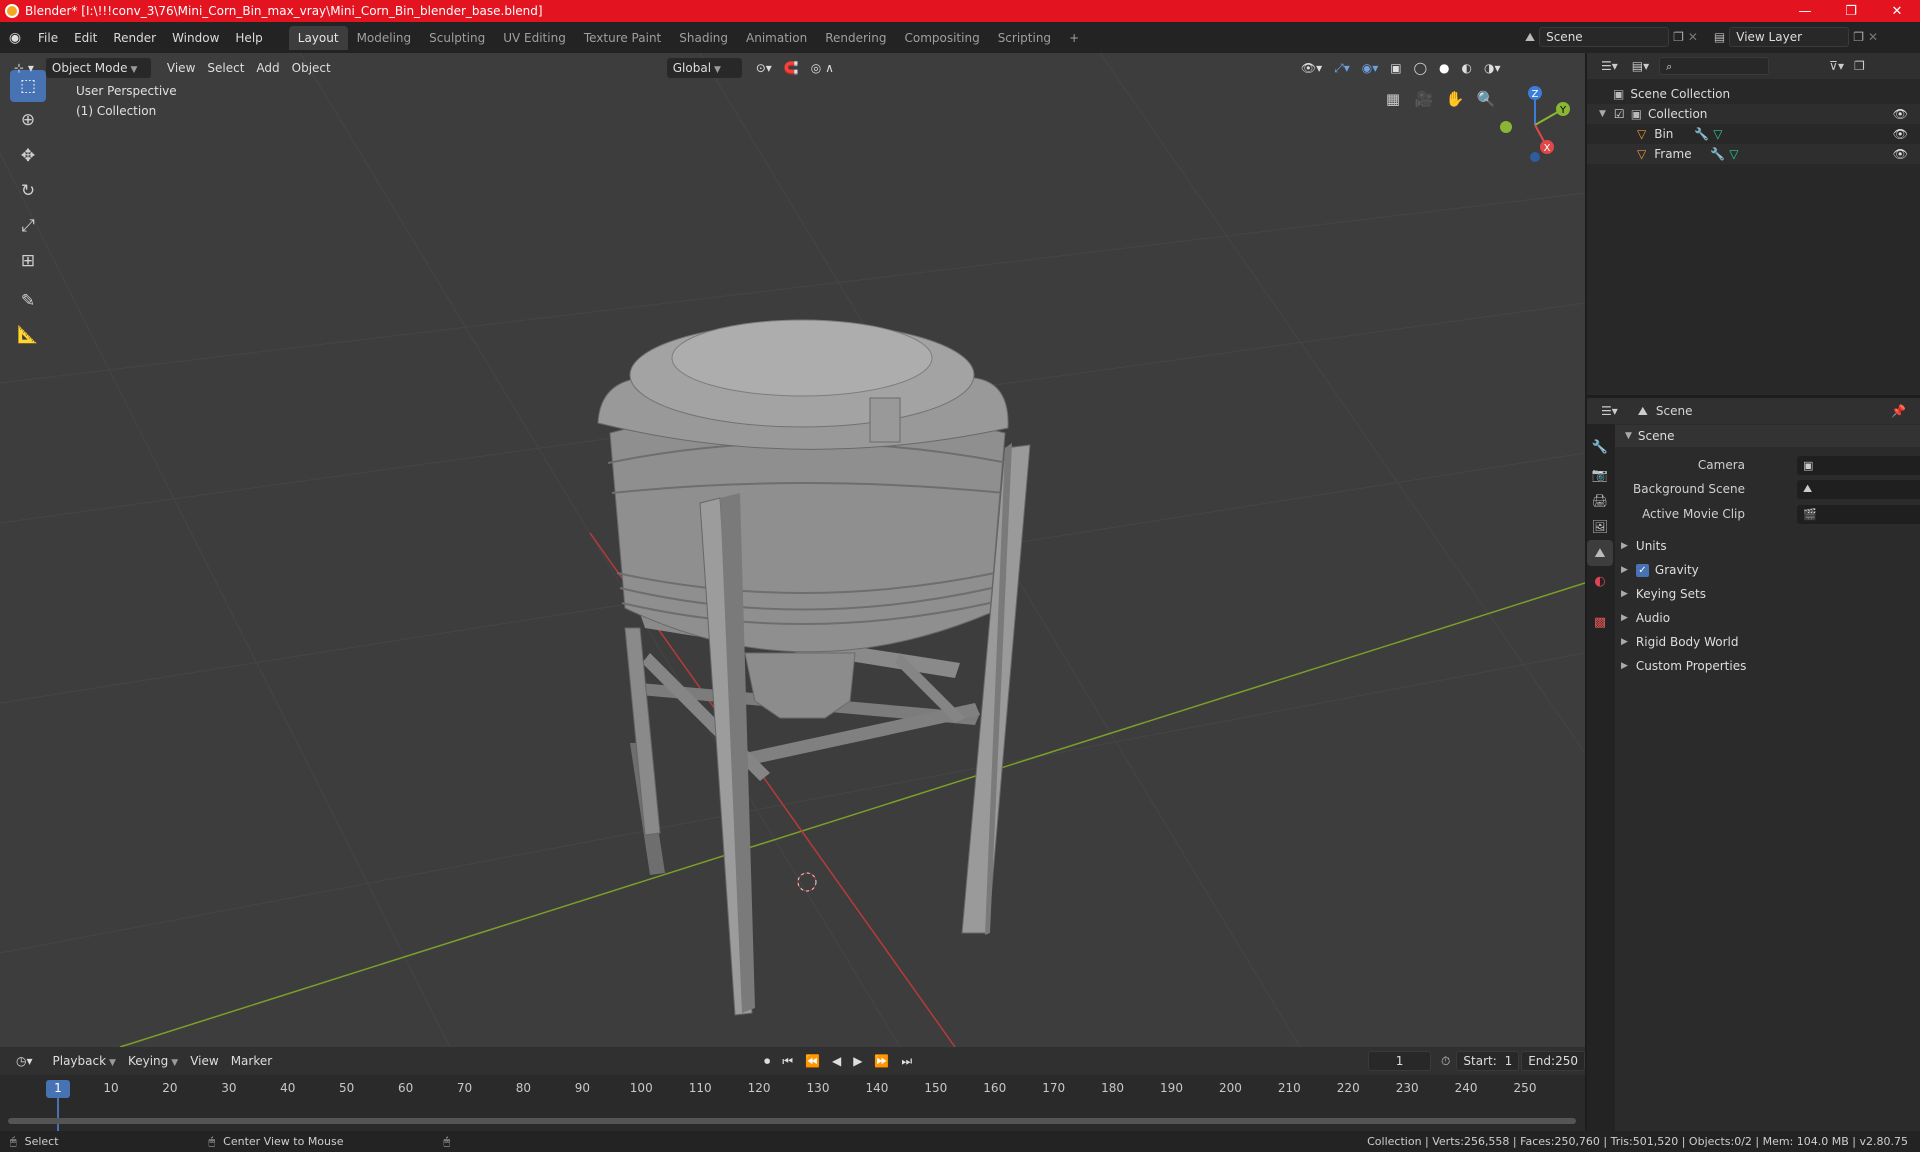 This screenshot has height=1152, width=1920. I want to click on wireframe-shading-icon: ◯, so click(1420, 68).